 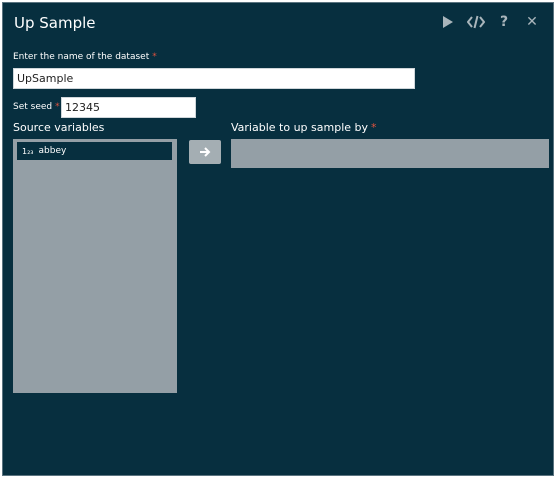 I want to click on close-icon: ✕, so click(x=532, y=22).